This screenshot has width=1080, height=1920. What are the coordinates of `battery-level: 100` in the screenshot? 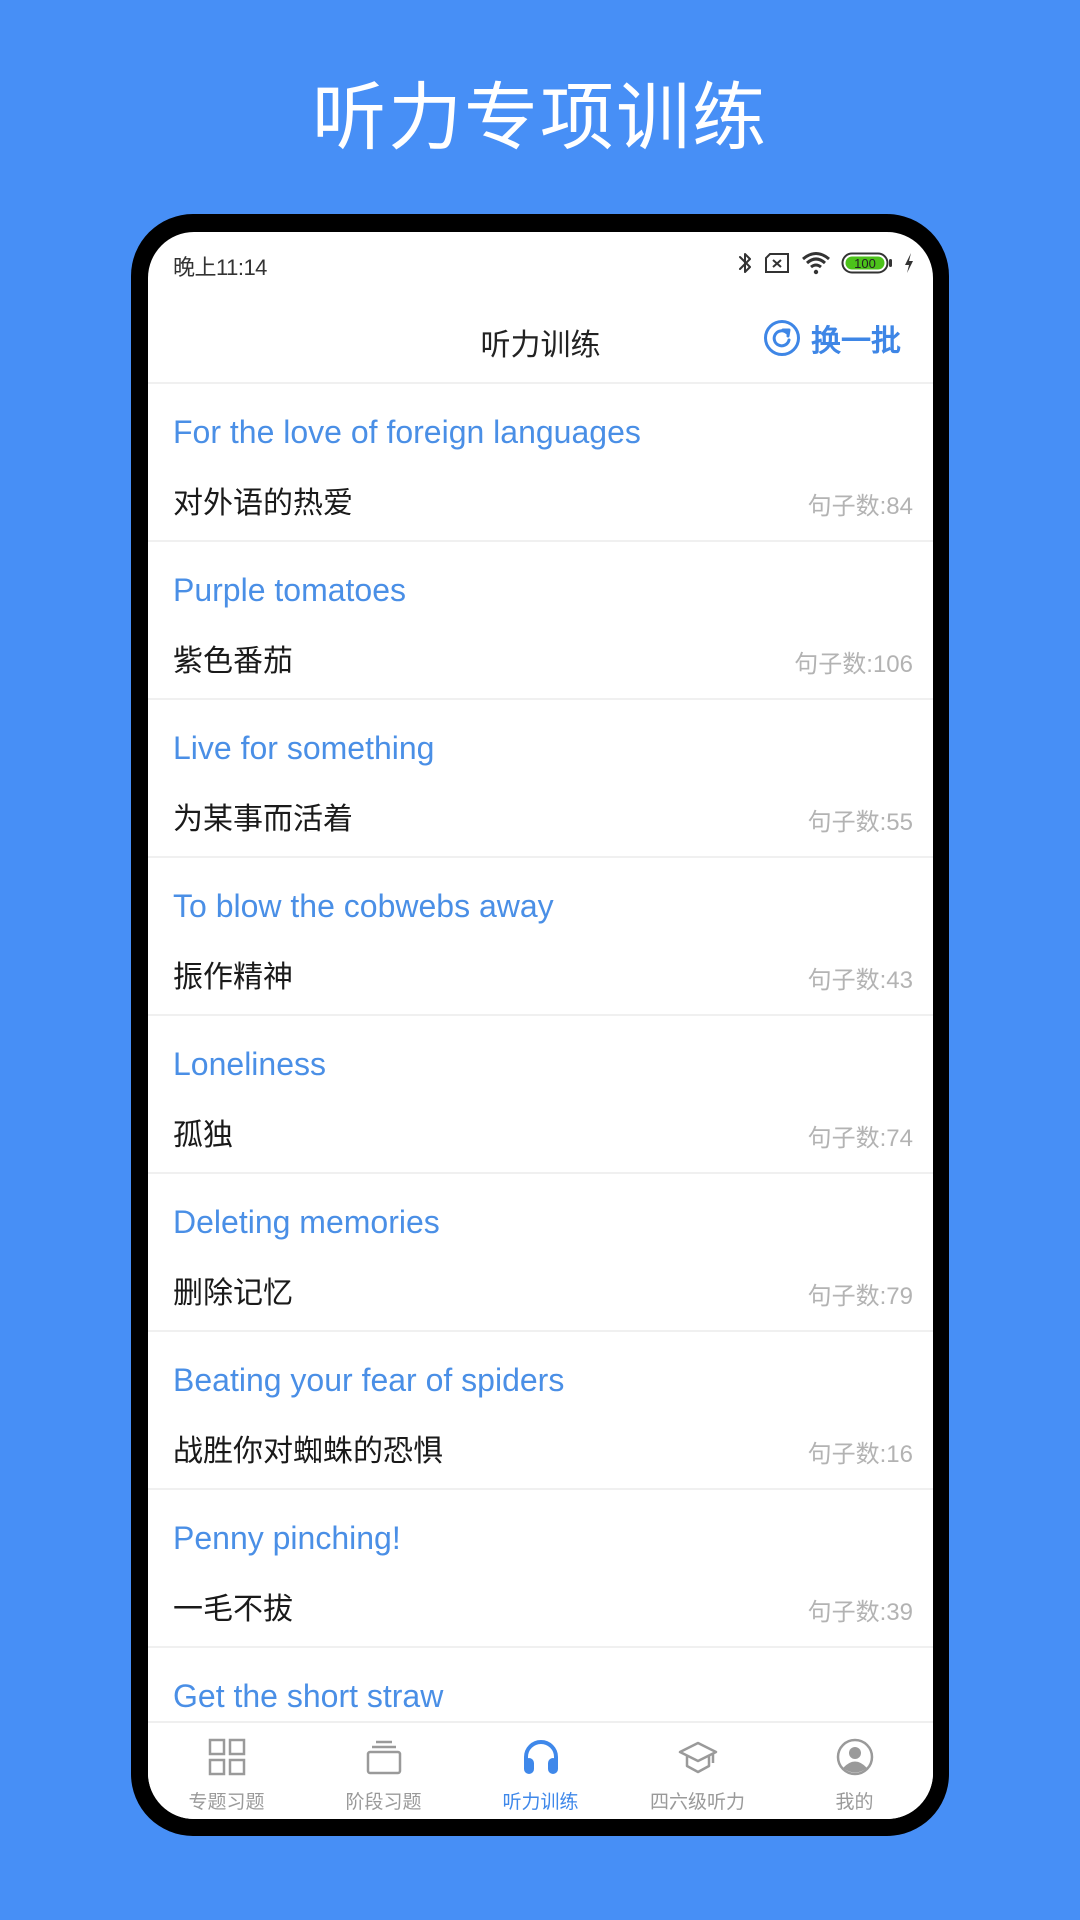 It's located at (865, 263).